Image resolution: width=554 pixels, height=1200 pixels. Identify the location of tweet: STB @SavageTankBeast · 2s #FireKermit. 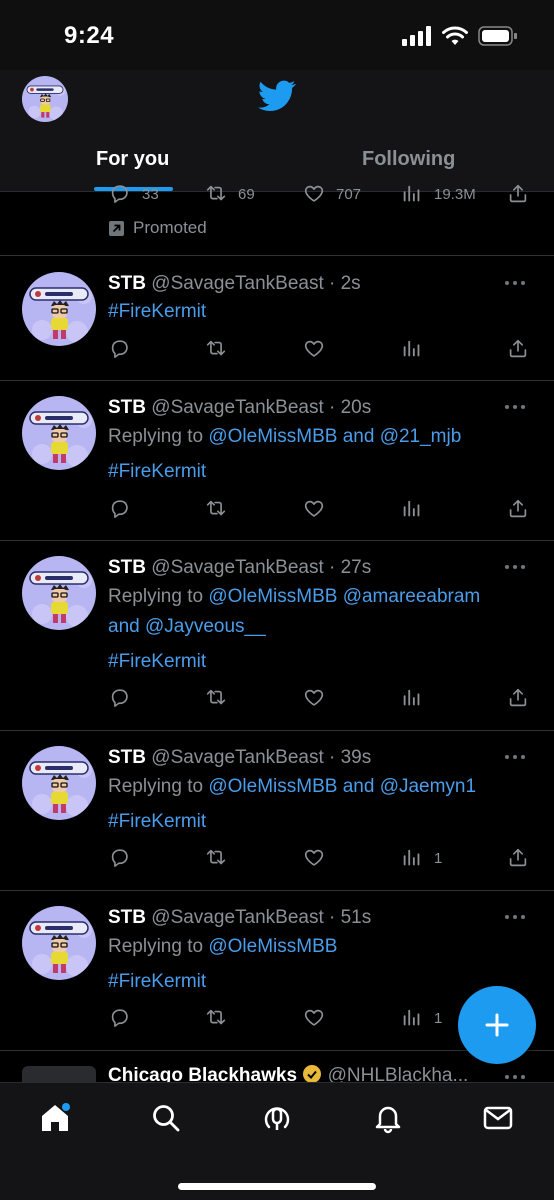
(277, 319).